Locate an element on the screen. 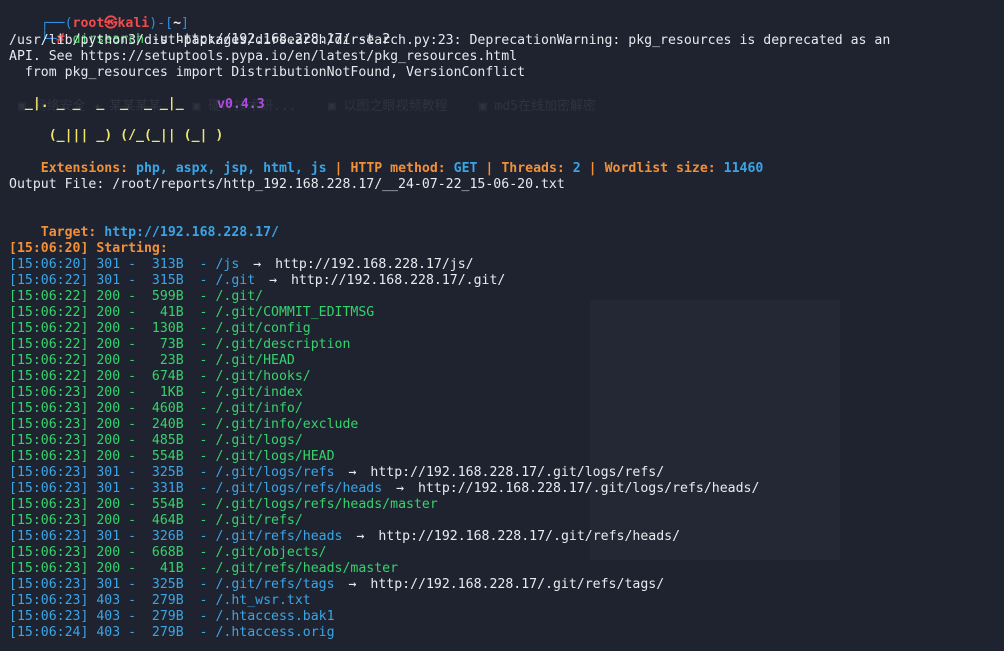  result-size: 1KB - is located at coordinates (179, 392).